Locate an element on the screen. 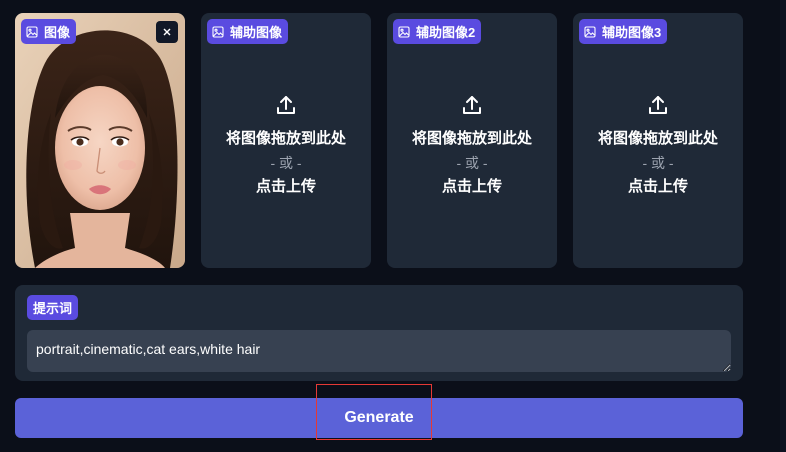 The image size is (786, 452). upload-drop-zone-2: 将图像拖放到此处 - 或 - 点击上传 is located at coordinates (472, 146).